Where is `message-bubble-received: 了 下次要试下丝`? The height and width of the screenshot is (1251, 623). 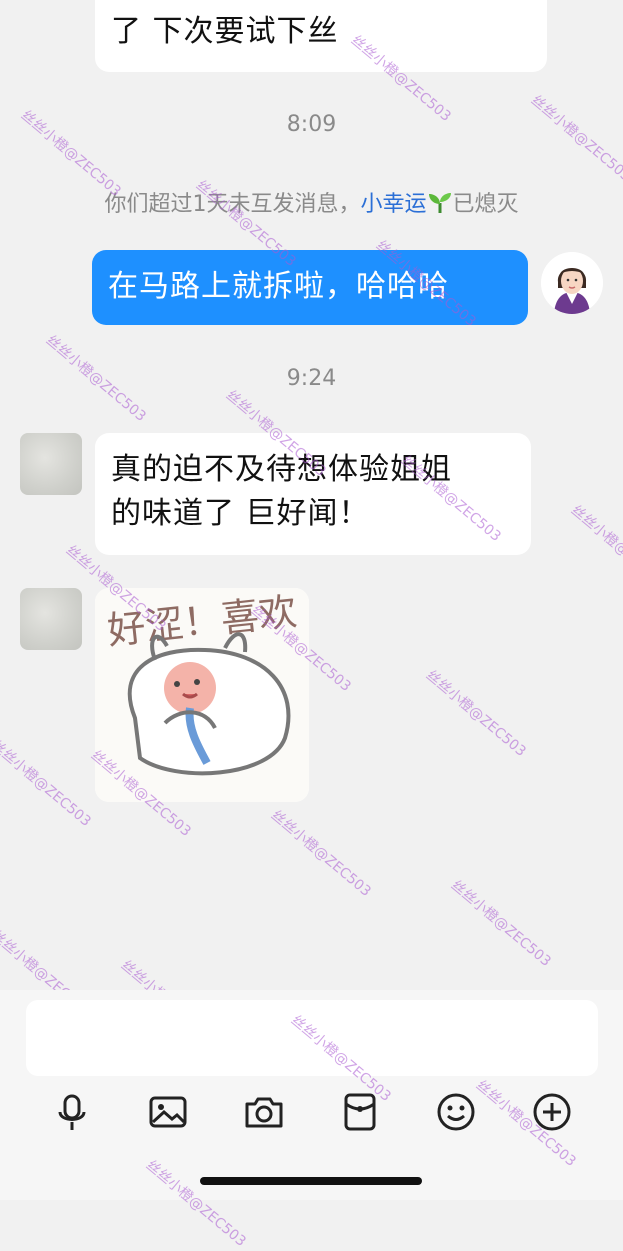
message-bubble-received: 了 下次要试下丝 is located at coordinates (321, 36).